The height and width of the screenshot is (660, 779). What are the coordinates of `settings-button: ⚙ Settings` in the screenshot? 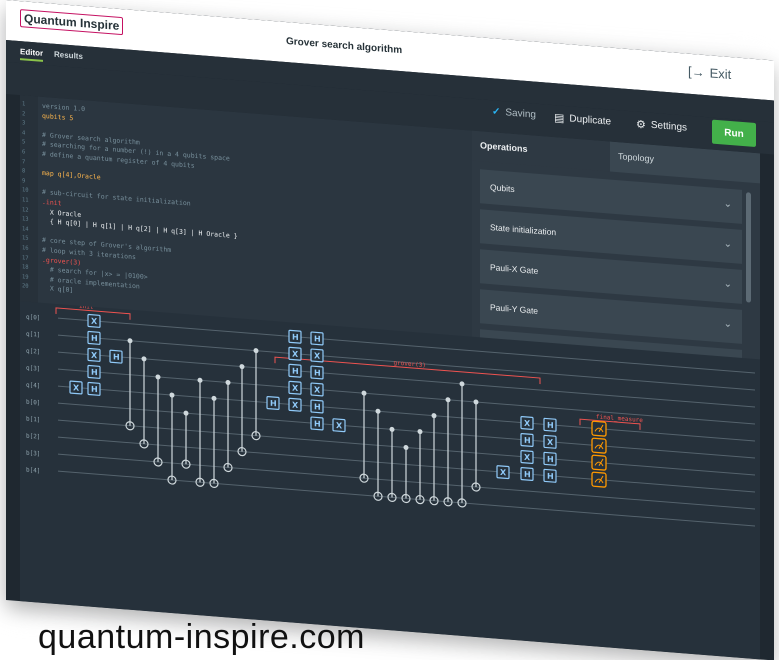 It's located at (661, 126).